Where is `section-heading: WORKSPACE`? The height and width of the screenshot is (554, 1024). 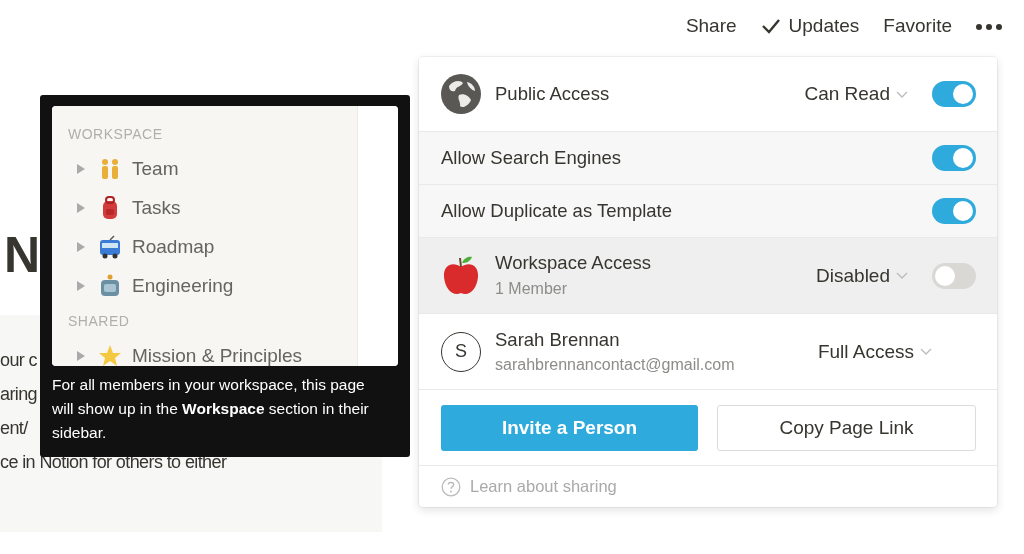 section-heading: WORKSPACE is located at coordinates (115, 134).